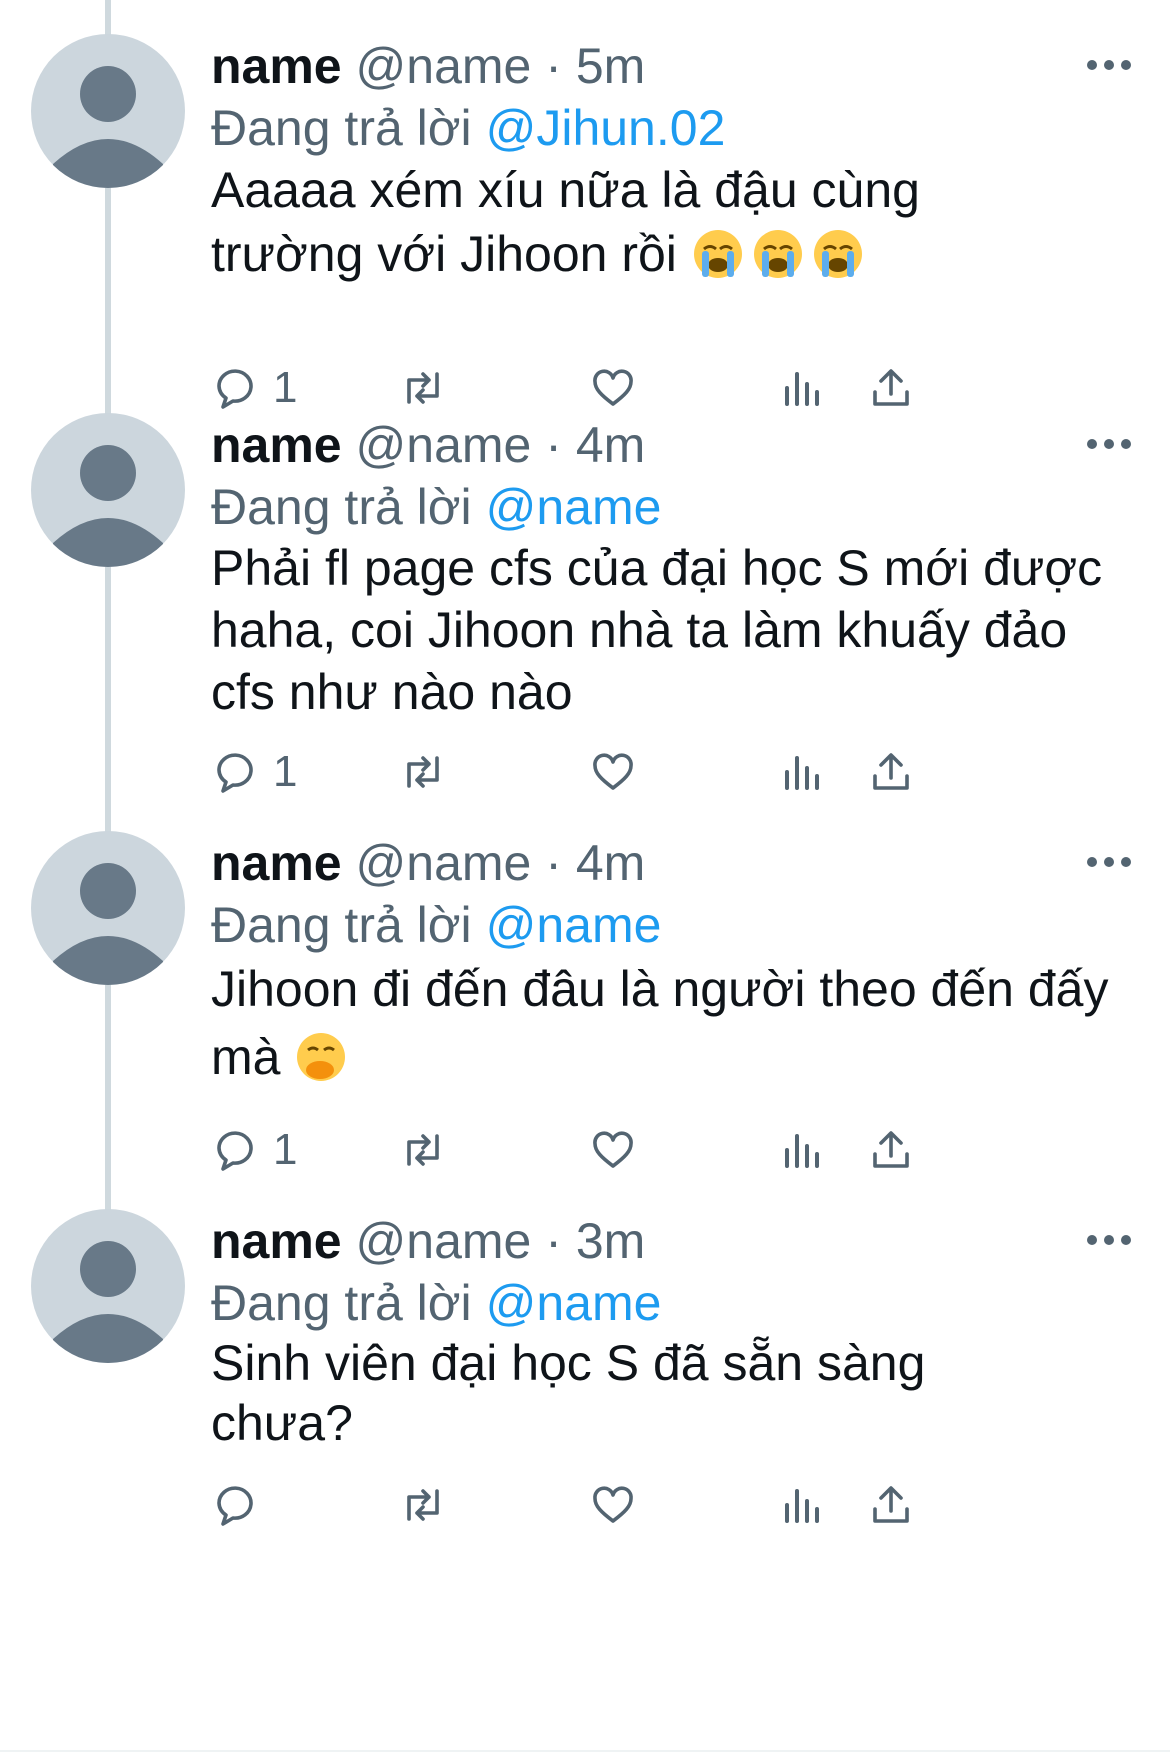 This screenshot has height=1762, width=1170. I want to click on tweet-actions: 1, so click(661, 1150).